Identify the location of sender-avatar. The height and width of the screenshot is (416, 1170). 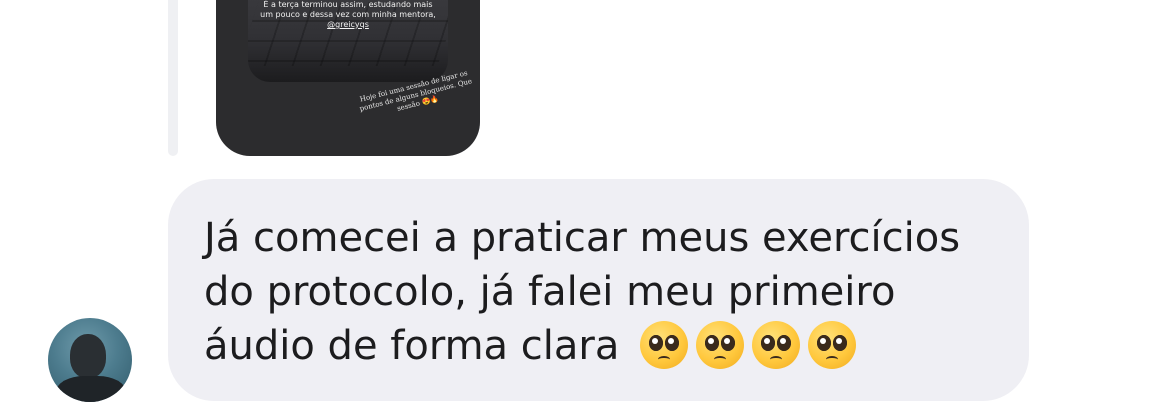
(90, 360).